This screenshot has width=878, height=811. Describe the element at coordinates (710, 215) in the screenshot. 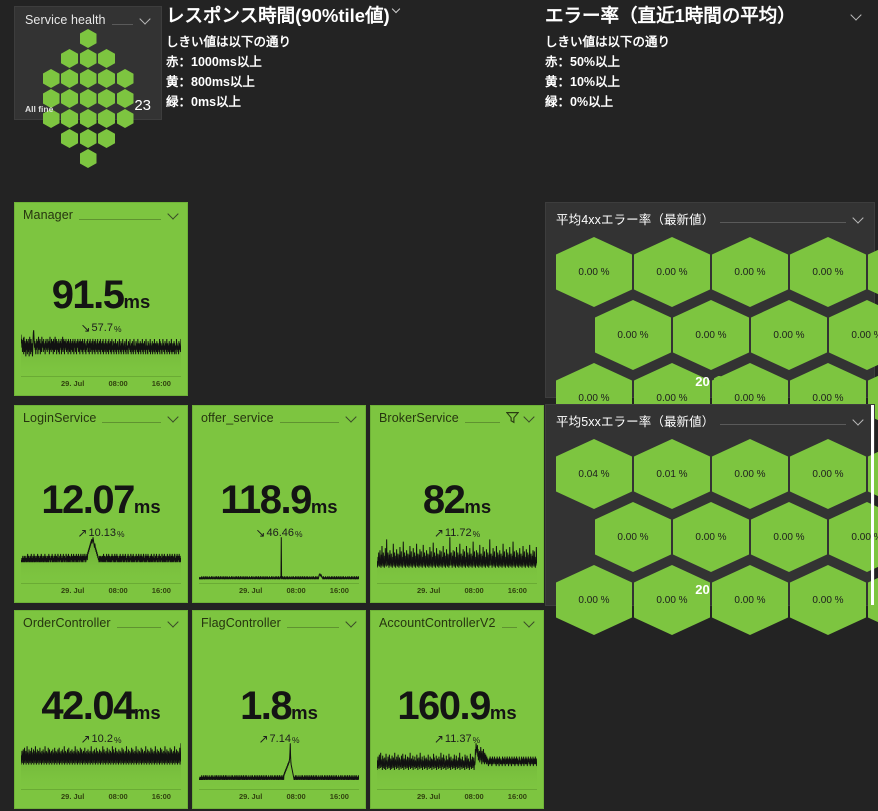

I see `panel-4xx-header: 平均4xxエラー率（最新値）` at that location.